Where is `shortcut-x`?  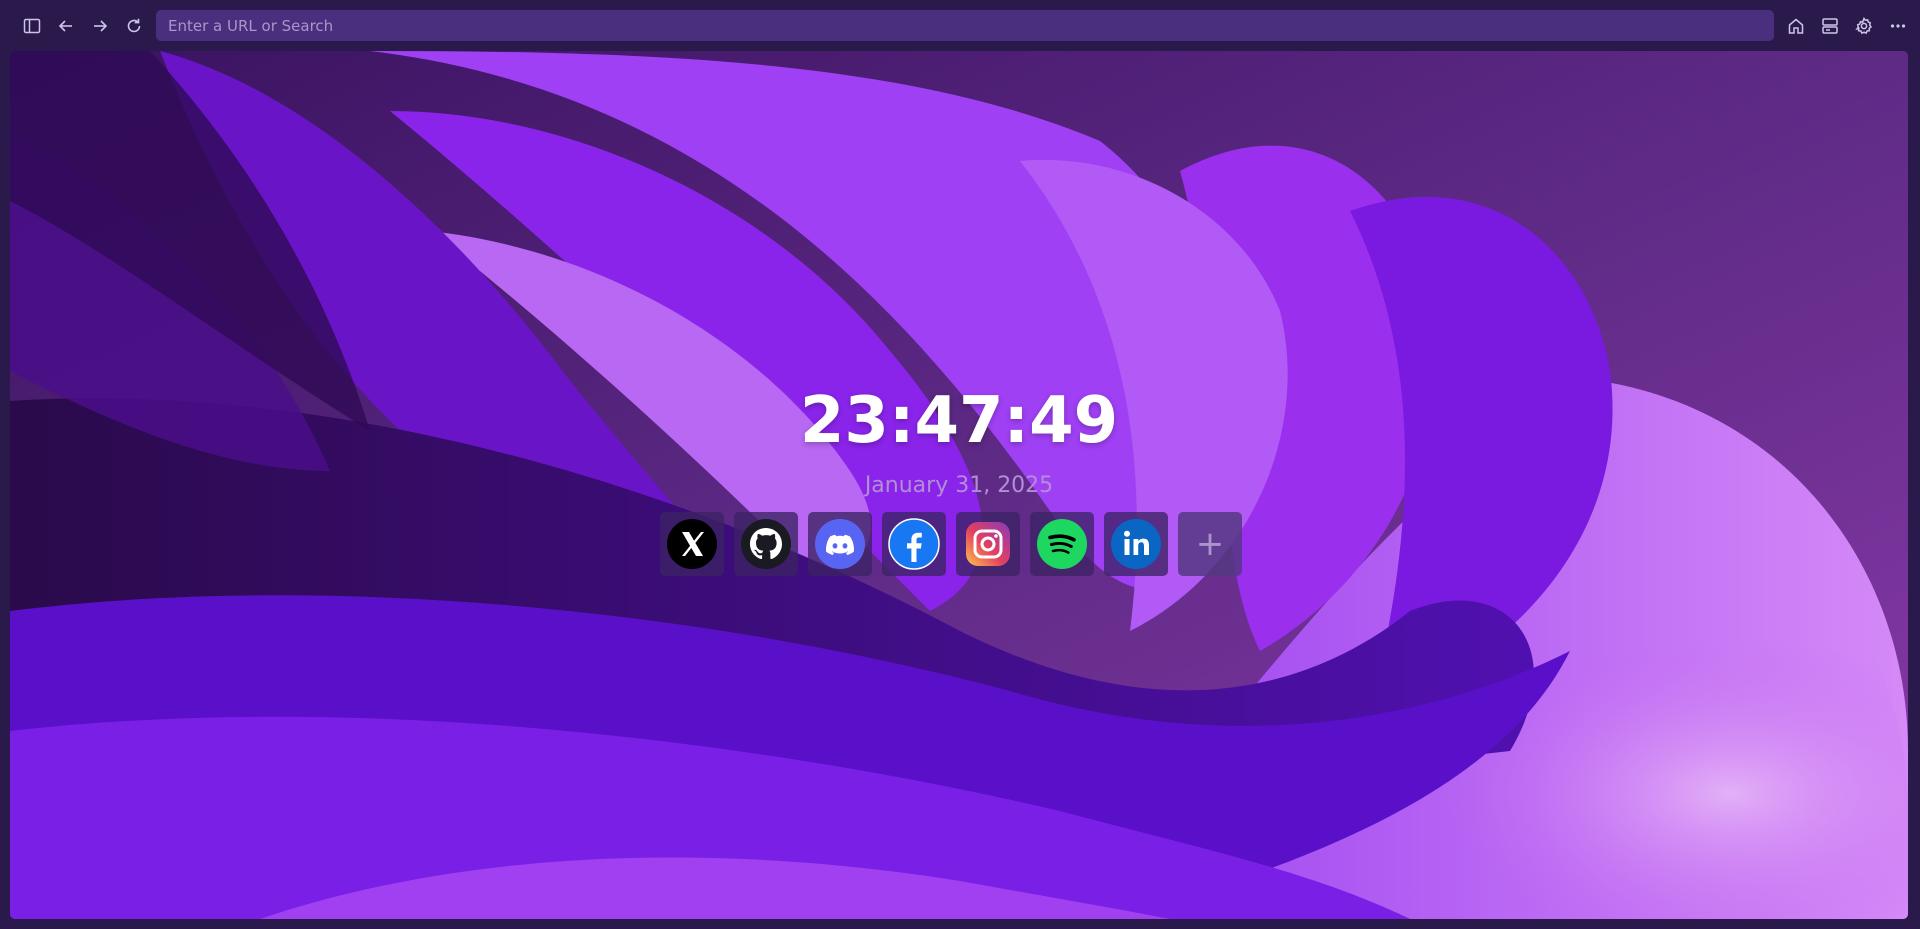 shortcut-x is located at coordinates (692, 544).